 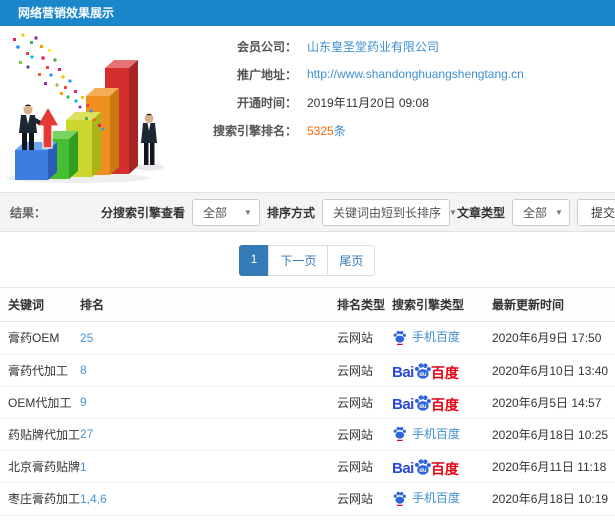 I want to click on member-company-label: 会员公司：, so click(x=266, y=46).